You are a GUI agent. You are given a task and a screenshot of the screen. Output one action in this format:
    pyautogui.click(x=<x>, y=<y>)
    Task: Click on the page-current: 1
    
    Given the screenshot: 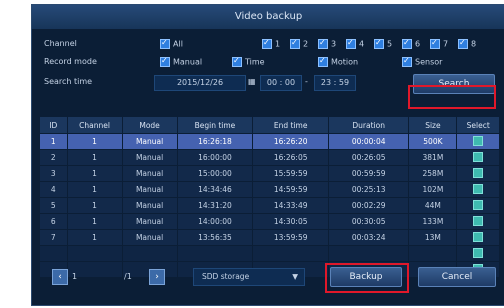 What is the action you would take?
    pyautogui.click(x=75, y=276)
    